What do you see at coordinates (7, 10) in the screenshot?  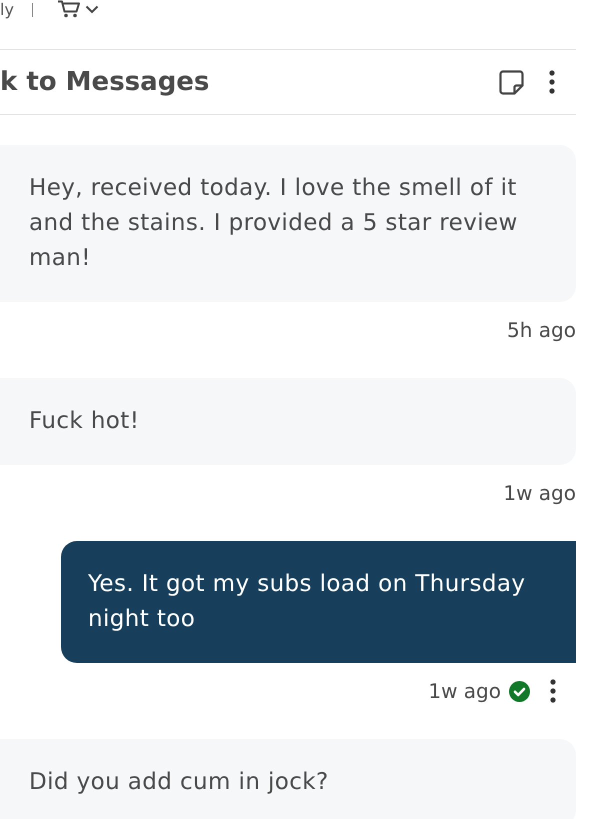 I see `nav-link: ly` at bounding box center [7, 10].